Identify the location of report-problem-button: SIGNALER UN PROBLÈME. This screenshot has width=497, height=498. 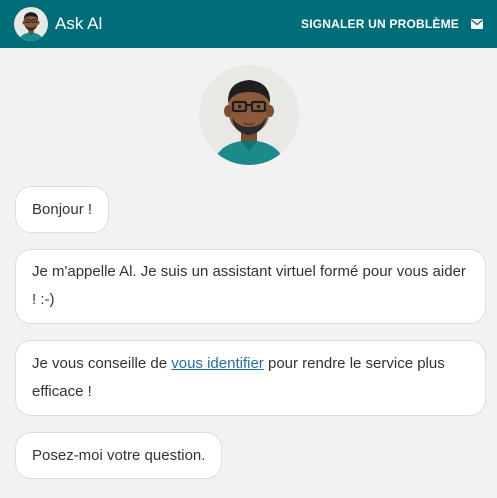
(392, 24).